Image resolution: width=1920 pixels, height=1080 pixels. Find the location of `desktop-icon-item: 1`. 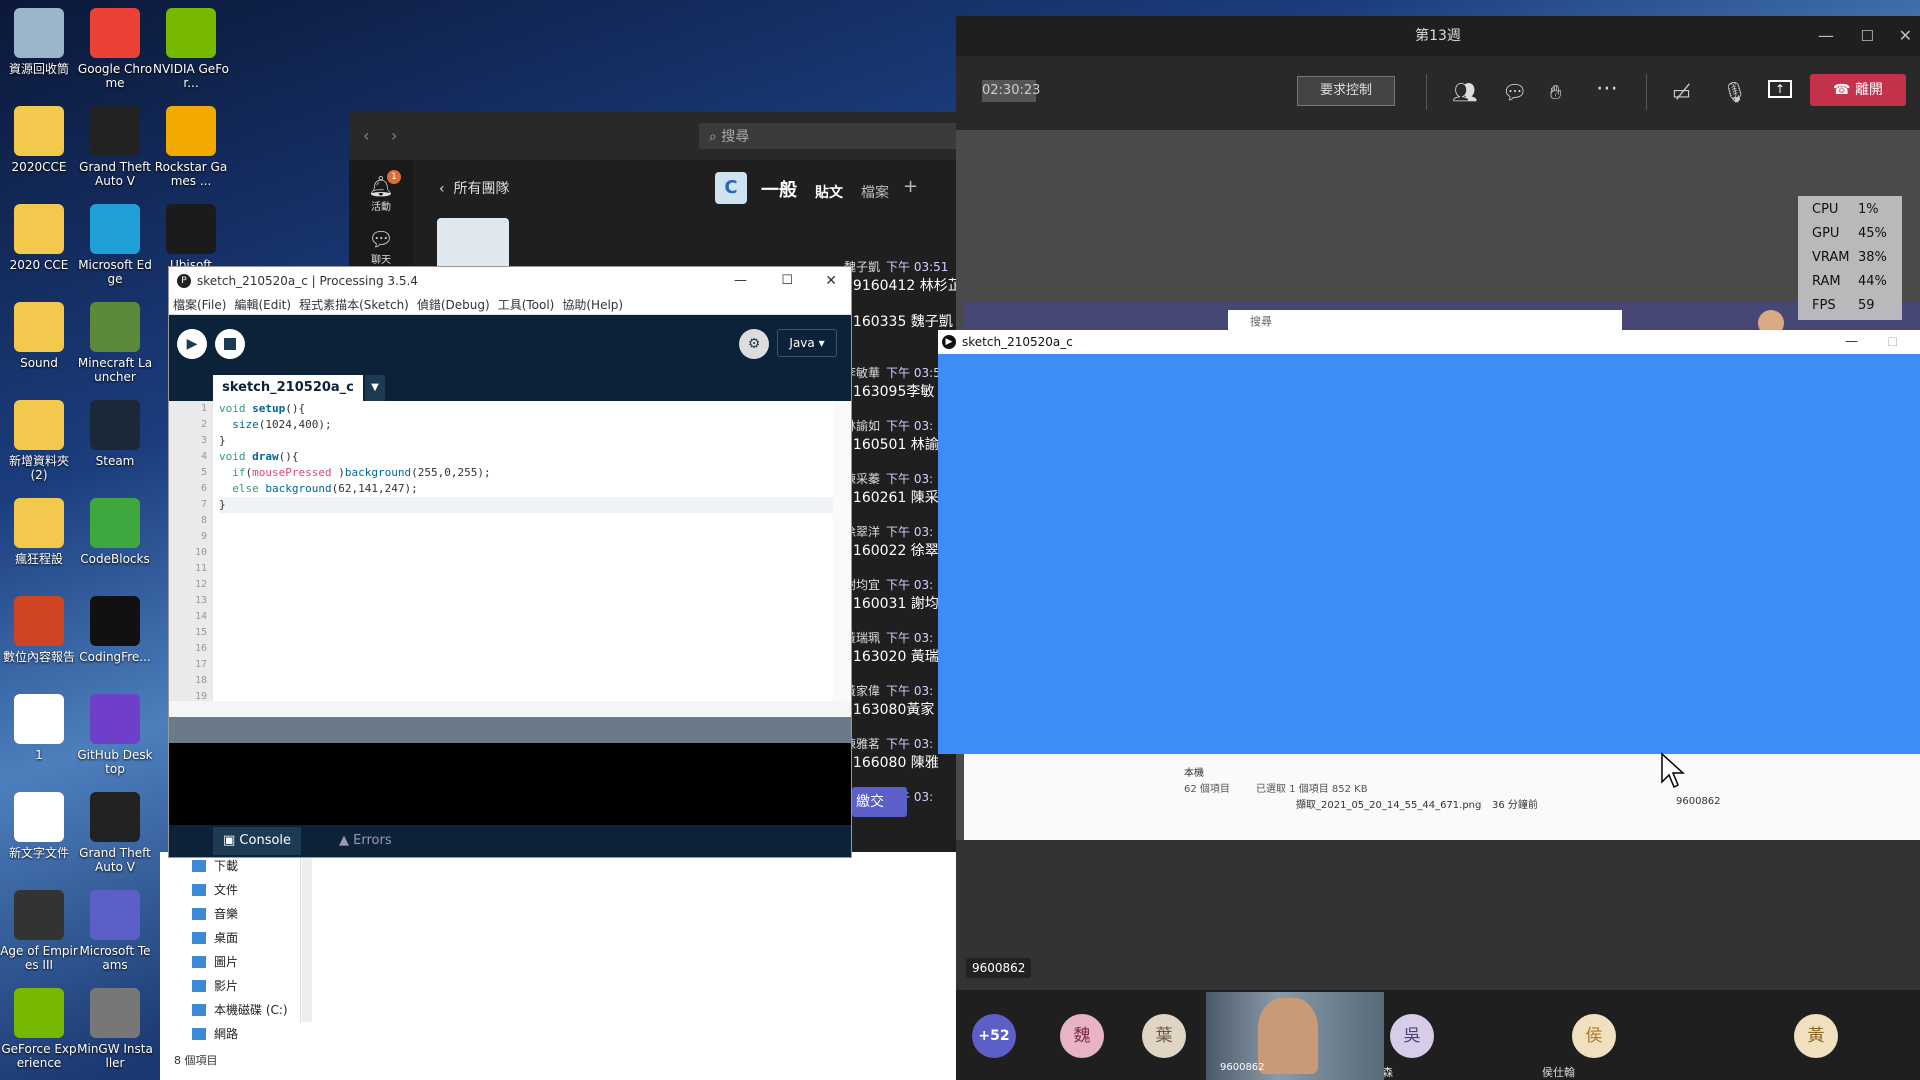

desktop-icon-item: 1 is located at coordinates (39, 728).